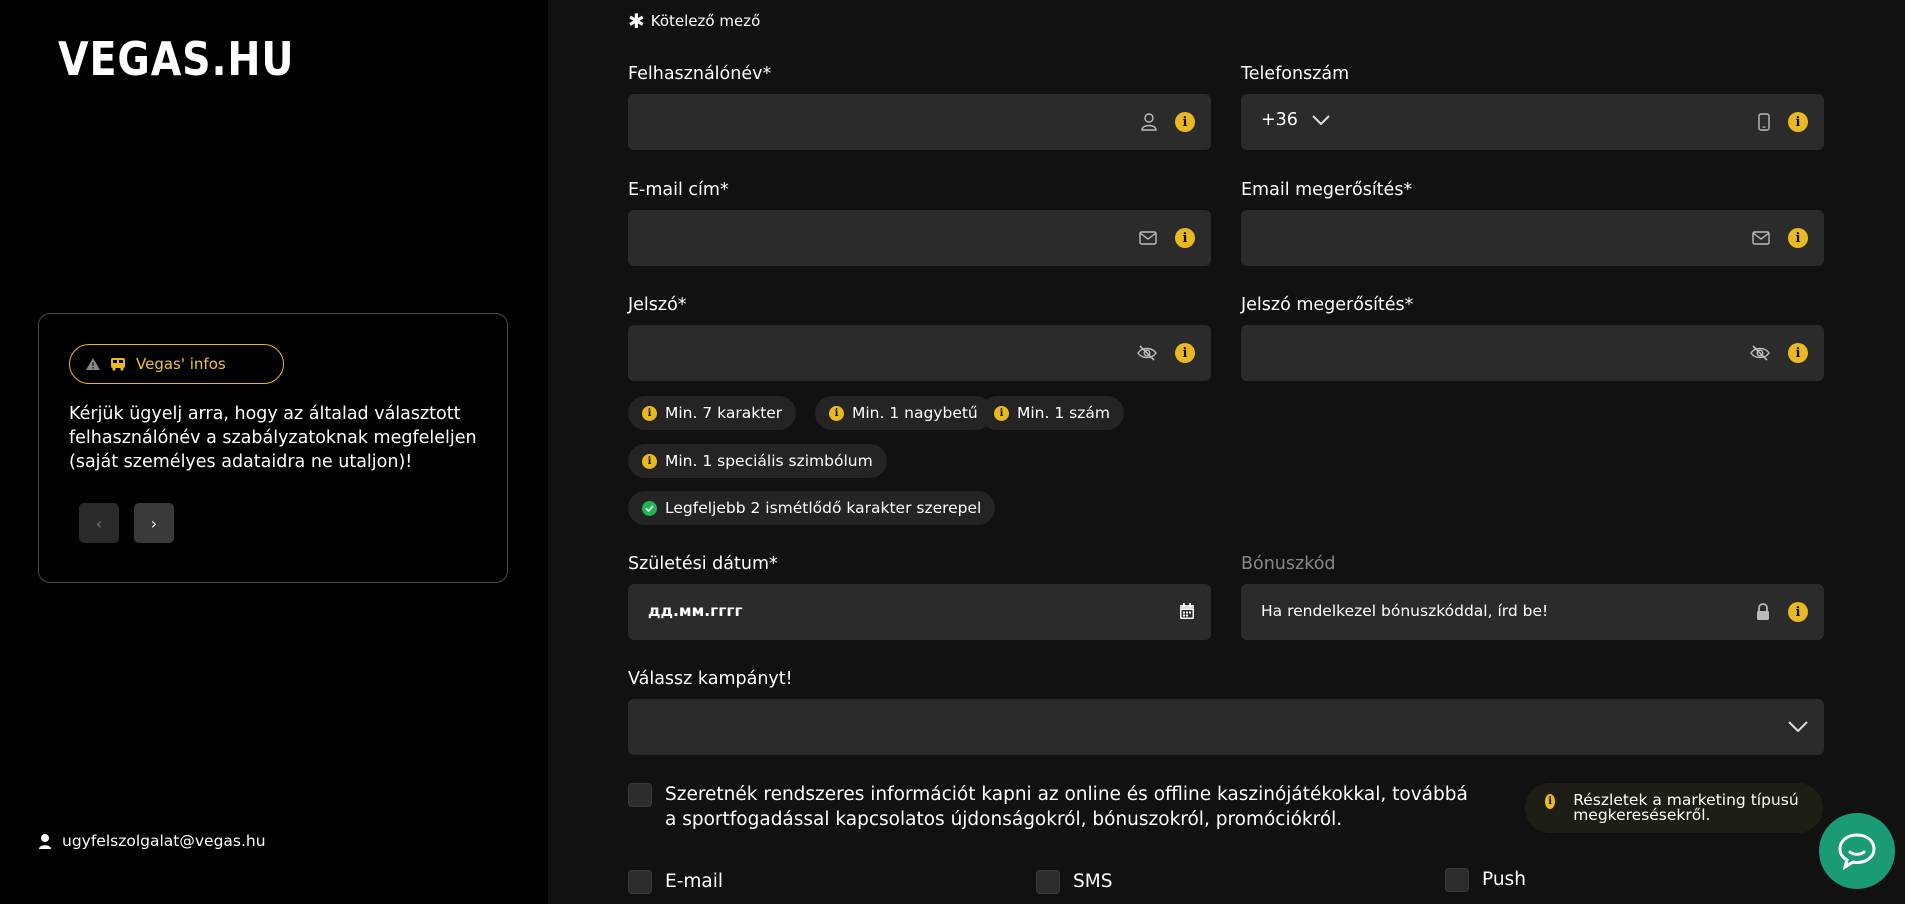 This screenshot has height=904, width=1905. I want to click on user-icon, so click(1149, 122).